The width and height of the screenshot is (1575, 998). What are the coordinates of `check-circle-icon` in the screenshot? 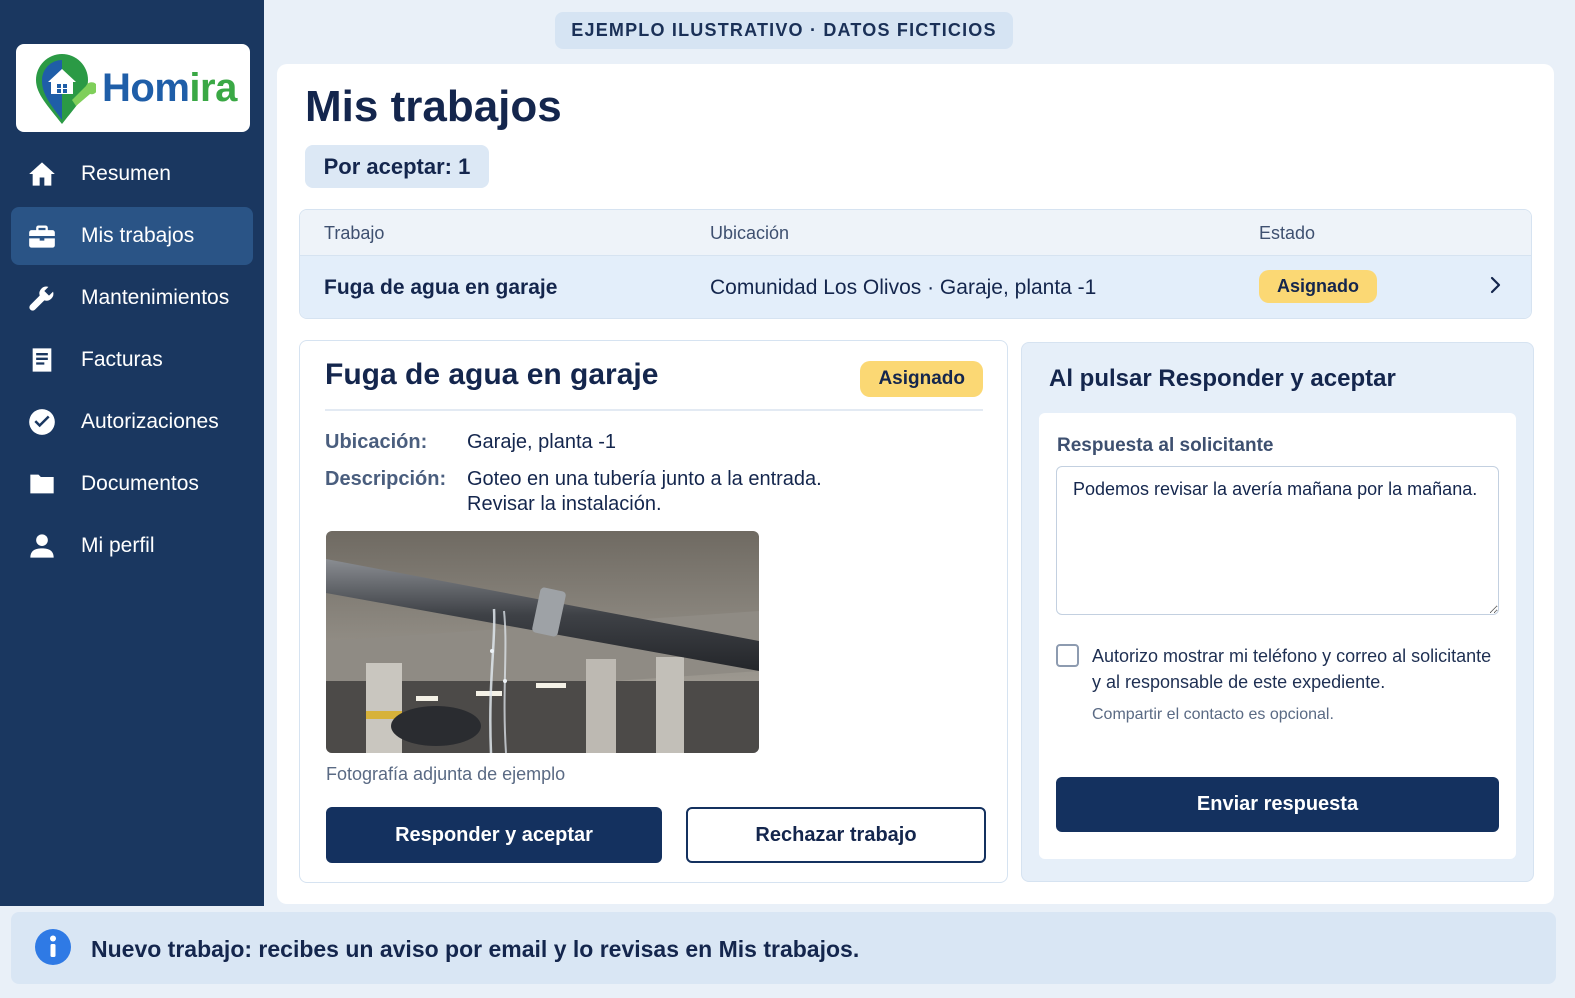 It's located at (42, 422).